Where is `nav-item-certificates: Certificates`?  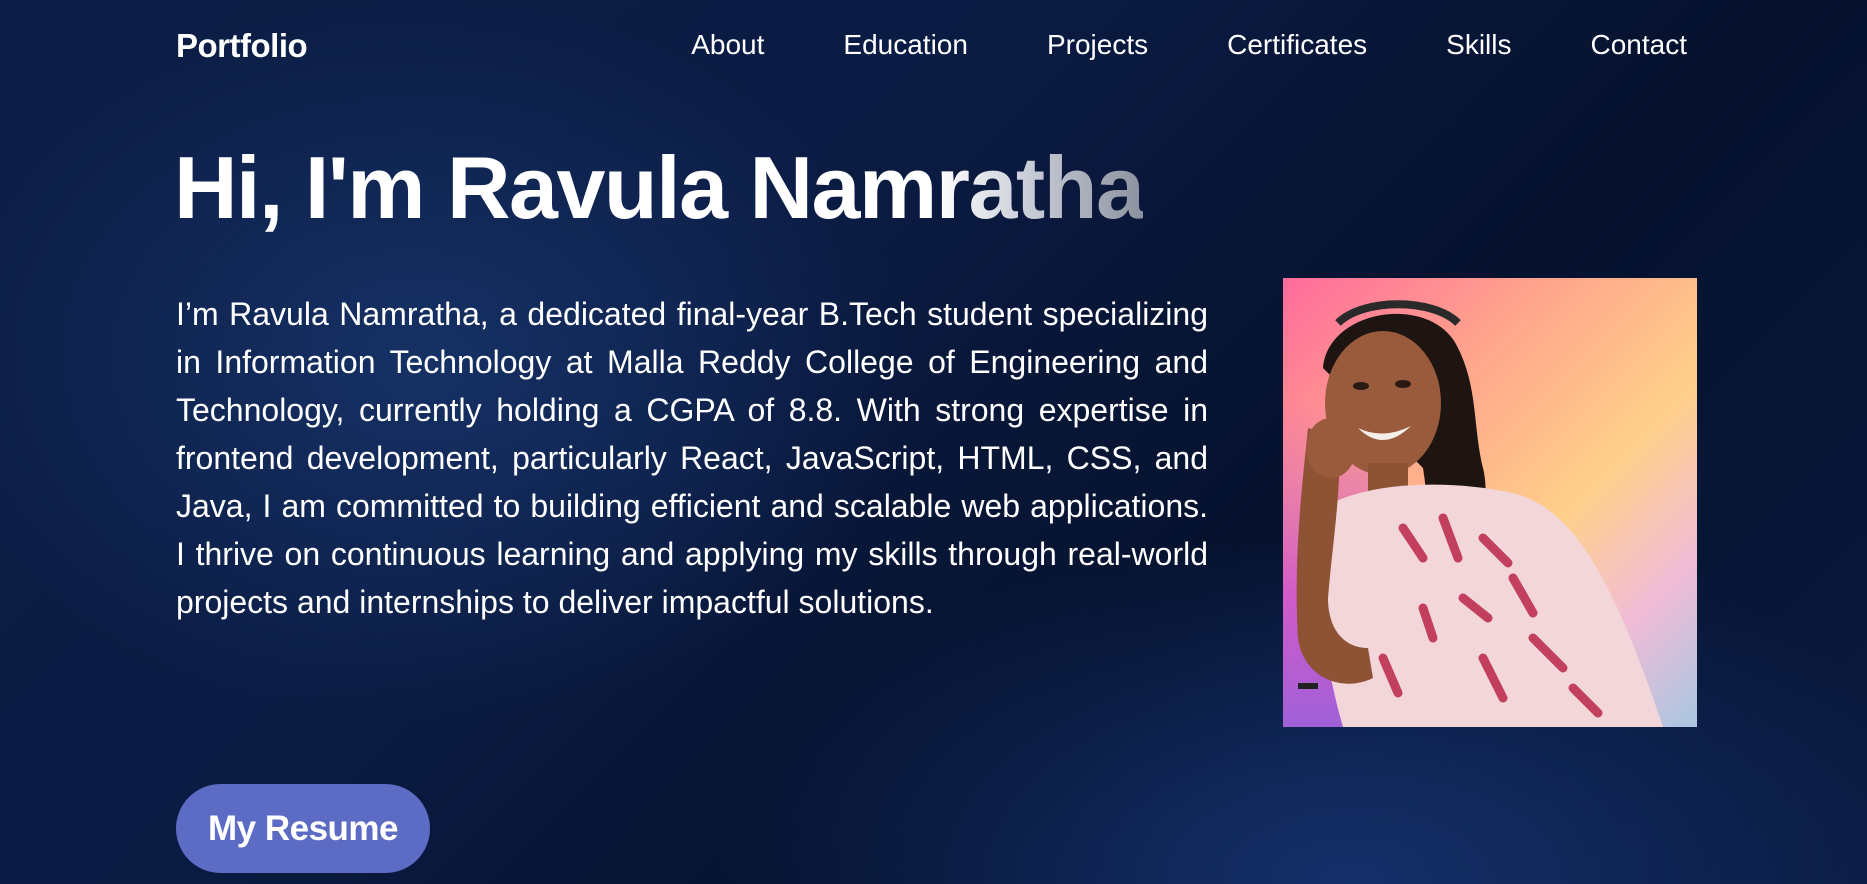 nav-item-certificates: Certificates is located at coordinates (1297, 45).